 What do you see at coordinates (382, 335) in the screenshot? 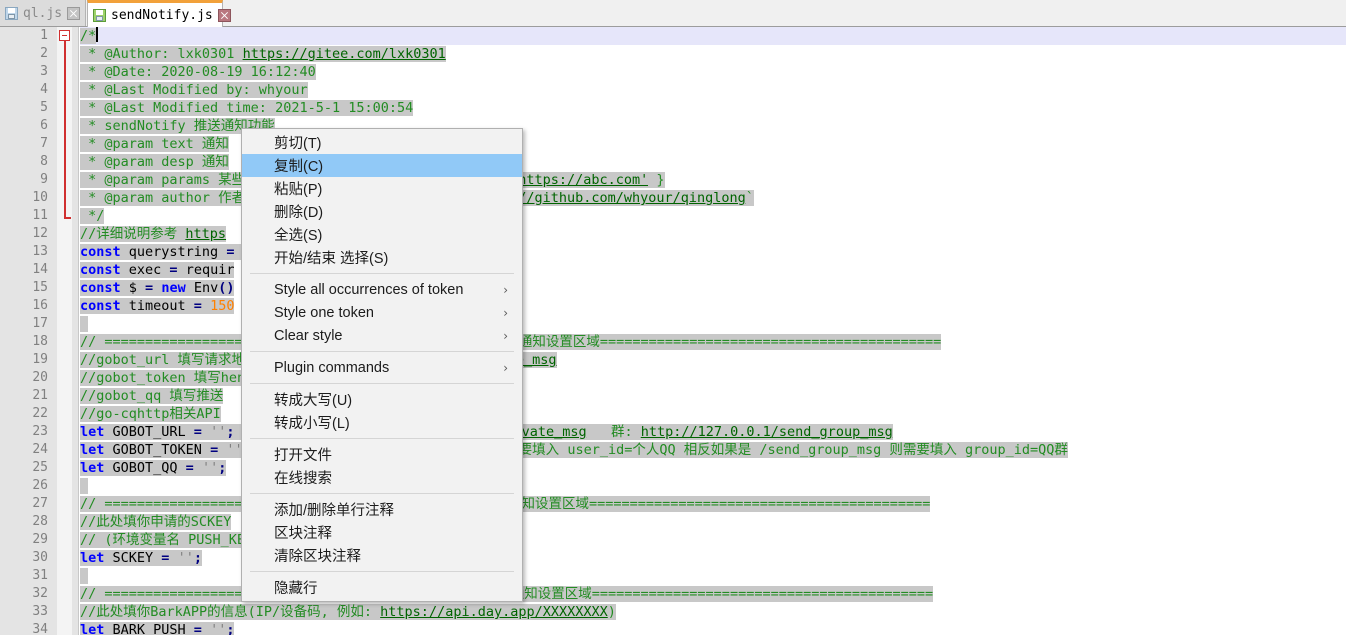
I see `menu-item-8: Clear style ›` at bounding box center [382, 335].